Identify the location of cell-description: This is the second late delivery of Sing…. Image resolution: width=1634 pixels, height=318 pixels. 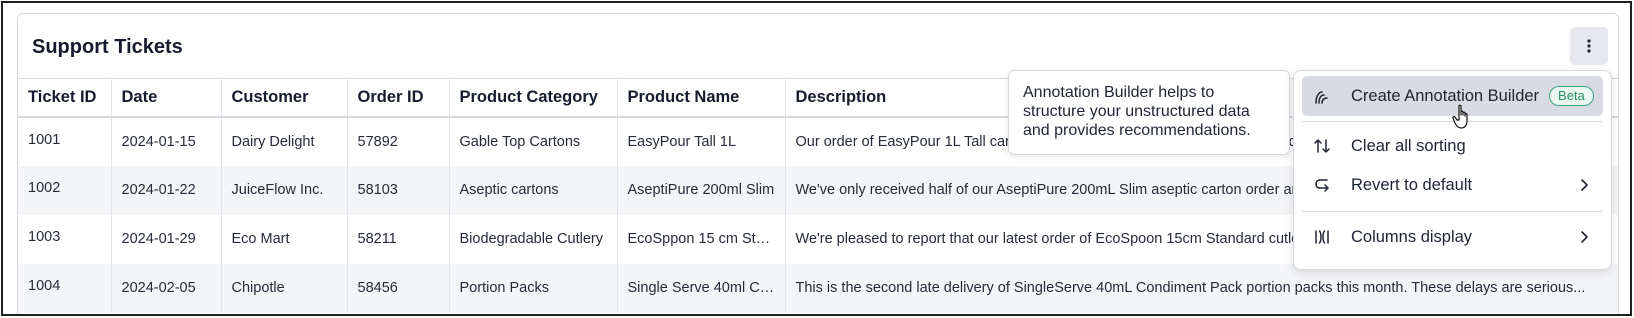
(1201, 288).